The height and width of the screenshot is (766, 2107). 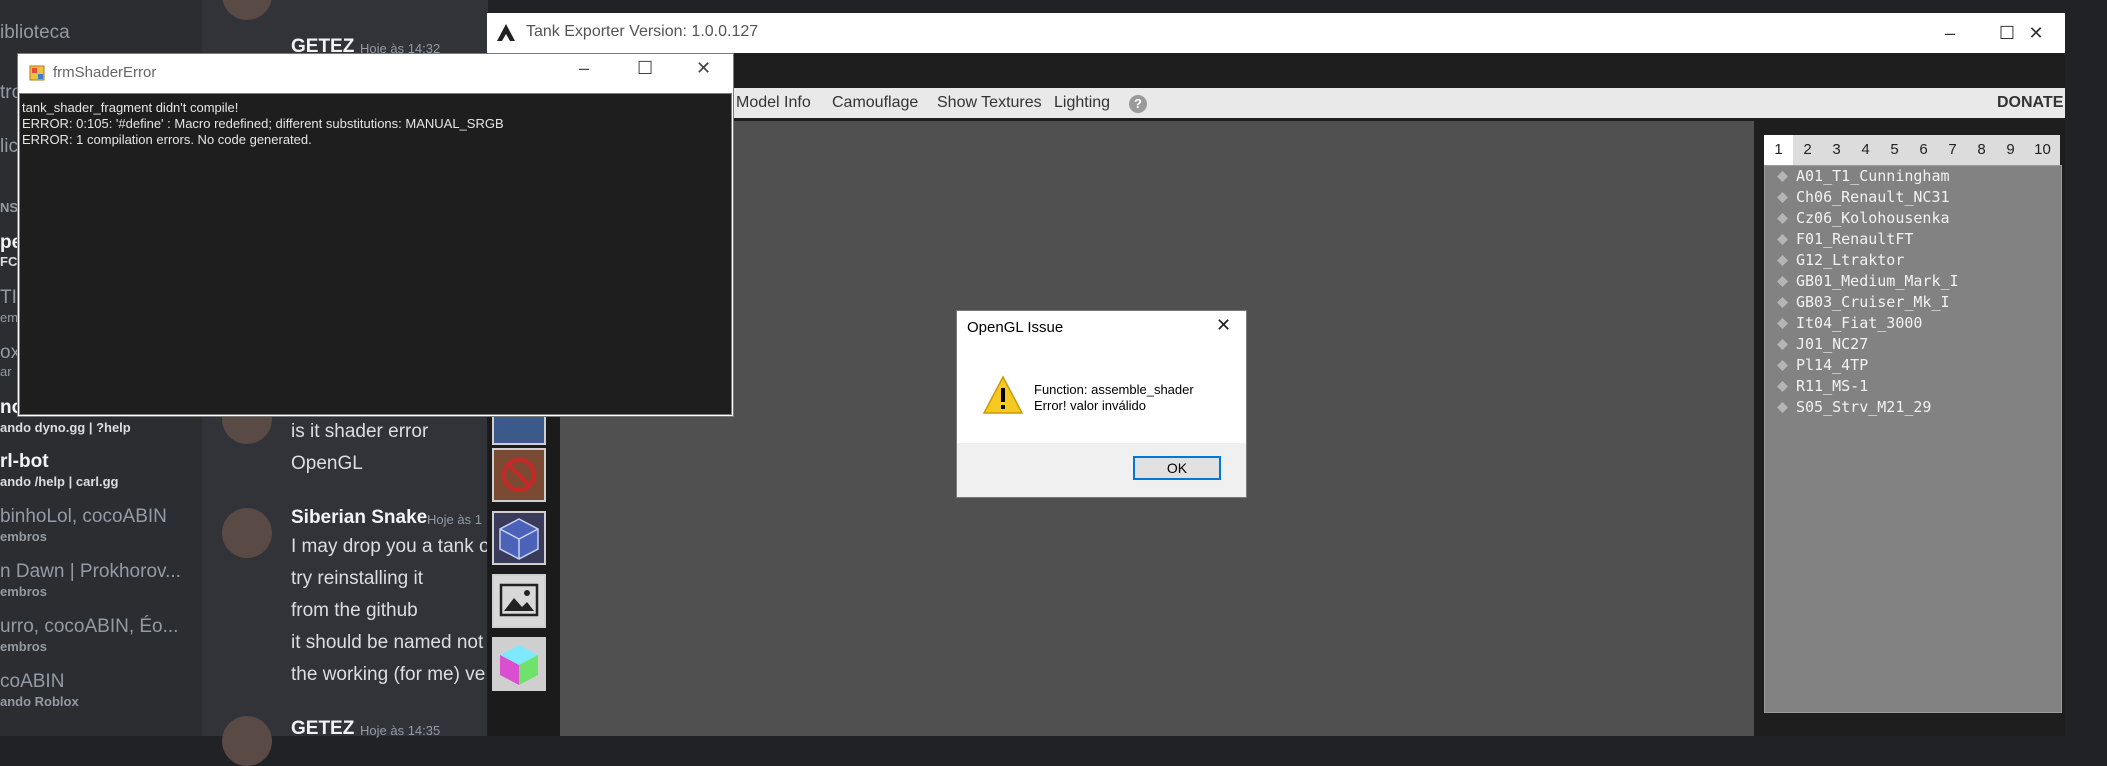 I want to click on error-line: tank_shader_fragment didn't compile!, so click(x=130, y=107).